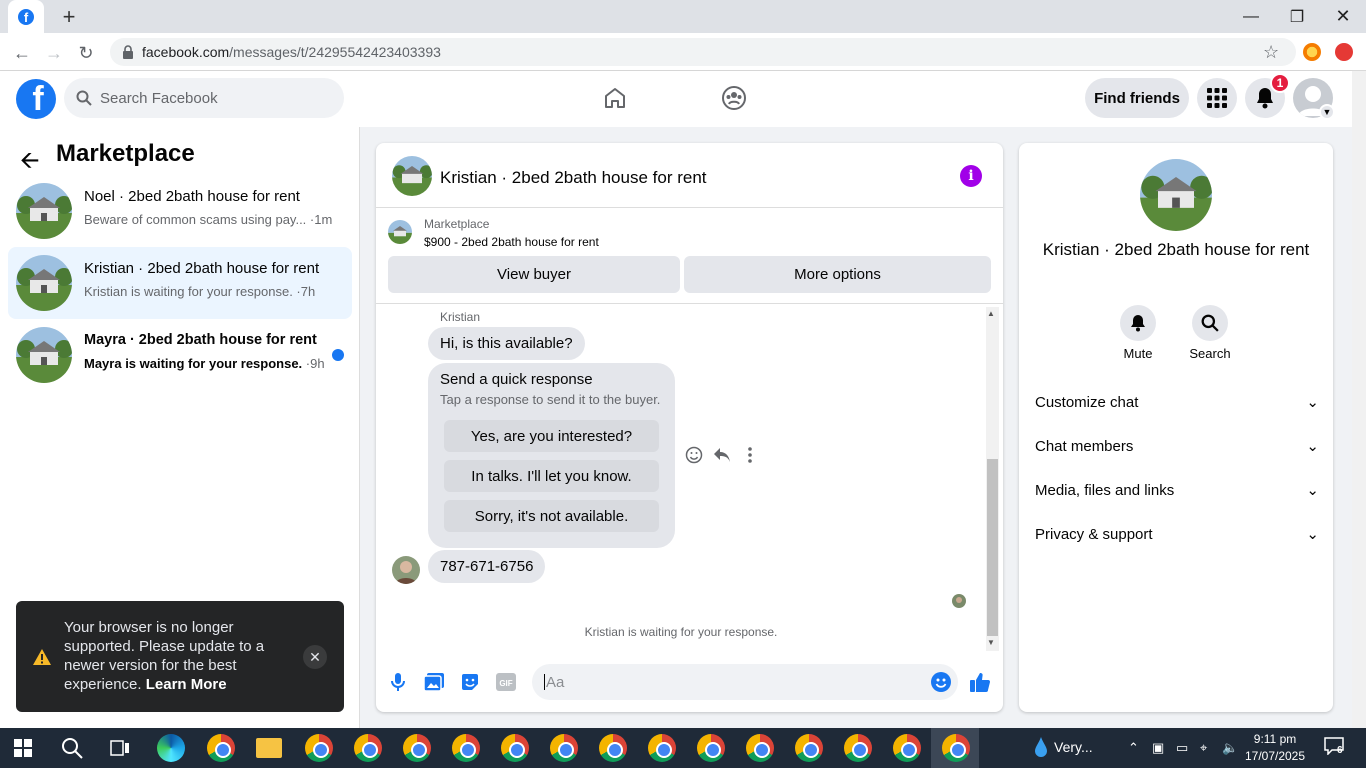 The width and height of the screenshot is (1366, 768). I want to click on section-media-files-links: Media, files and links ⌄, so click(1177, 490).